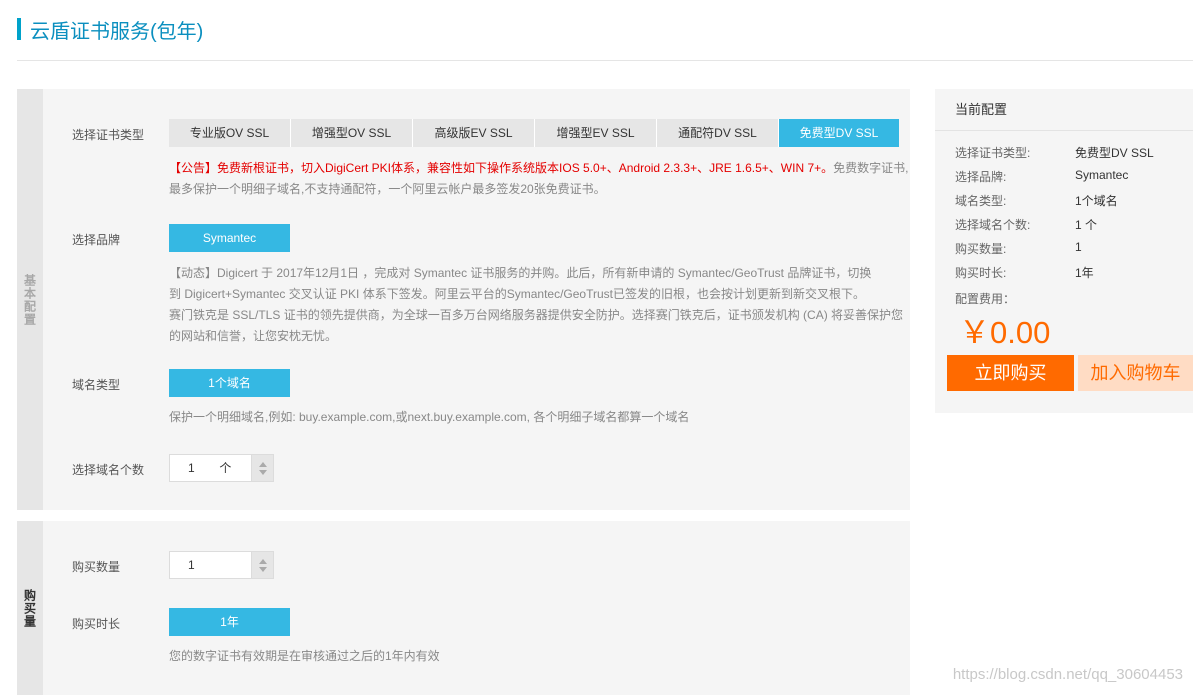 The height and width of the screenshot is (695, 1193). What do you see at coordinates (253, 336) in the screenshot?
I see `brand-news-line: 的网站和信誉，让您安枕无忧。` at bounding box center [253, 336].